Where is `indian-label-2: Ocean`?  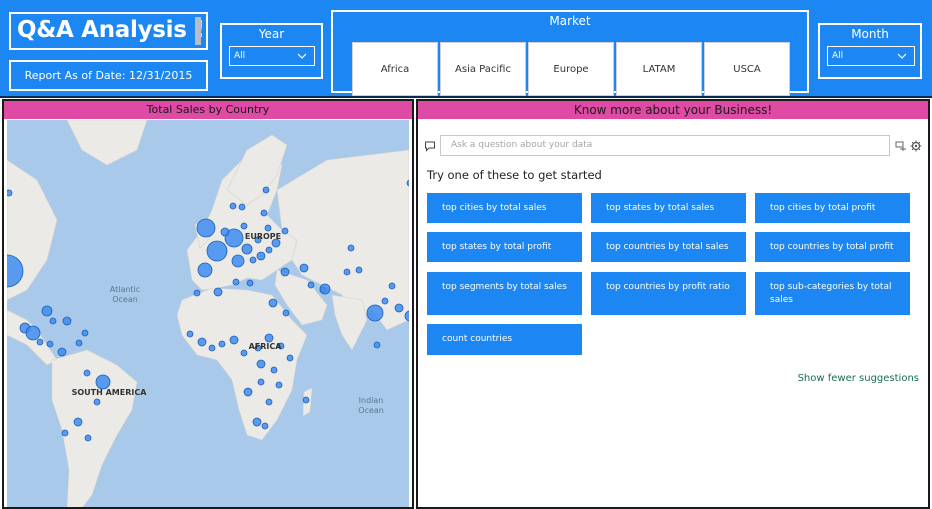
indian-label-2: Ocean is located at coordinates (371, 410).